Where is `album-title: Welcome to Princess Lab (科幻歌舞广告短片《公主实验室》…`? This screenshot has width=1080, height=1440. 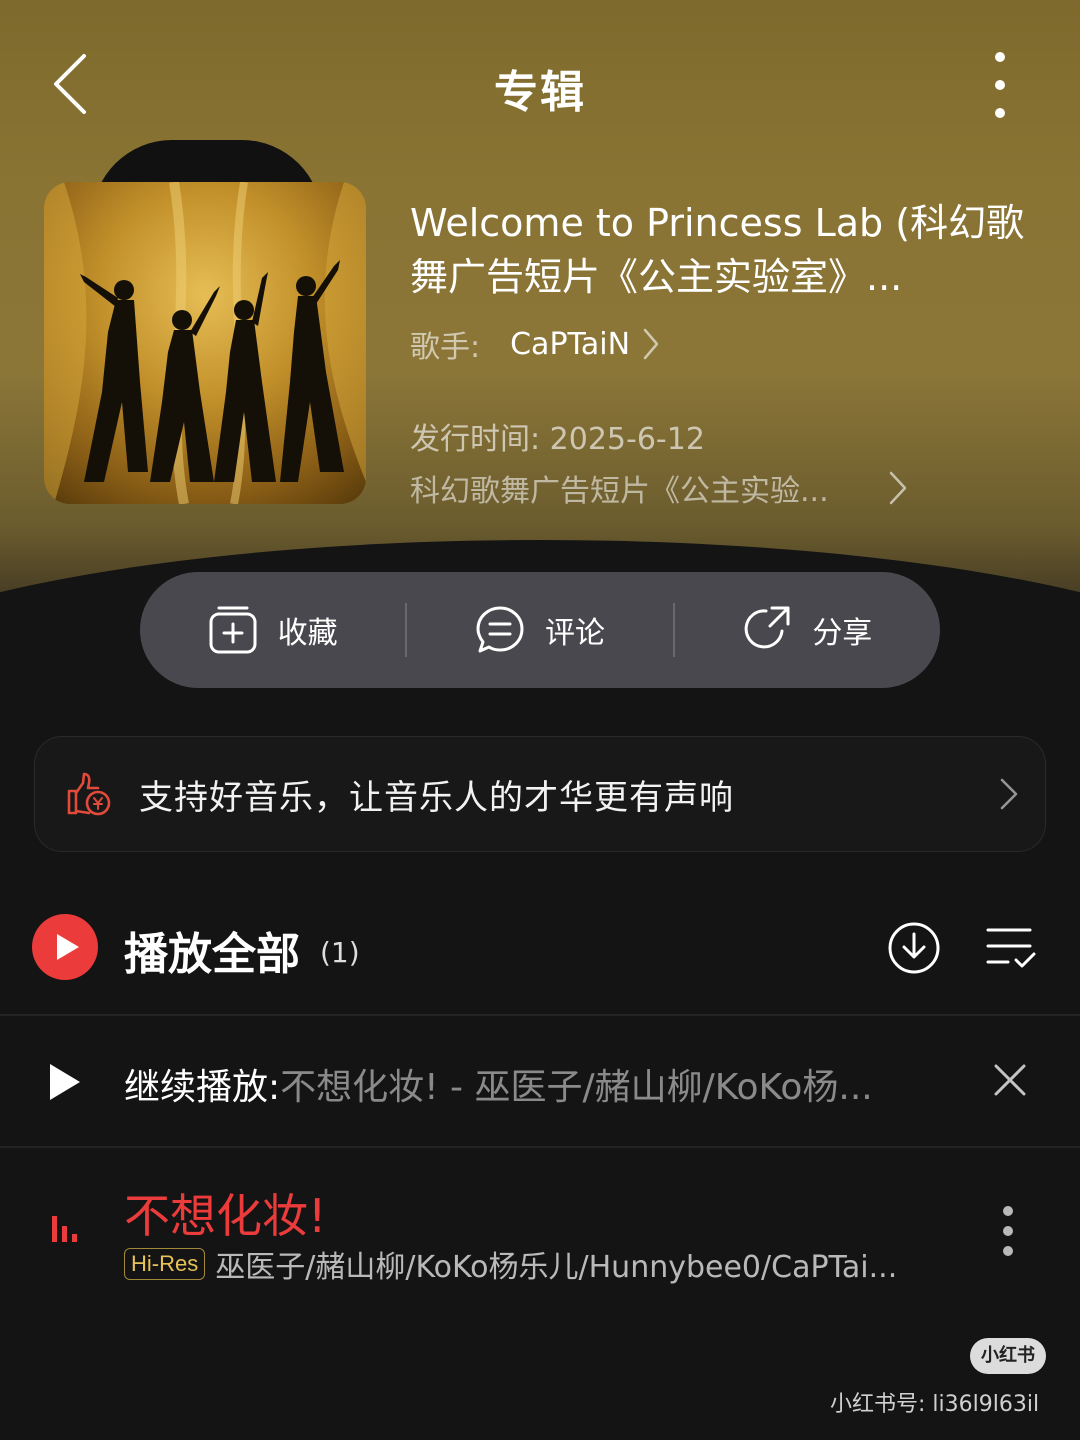
album-title: Welcome to Princess Lab (科幻歌舞广告短片《公主实验室》… is located at coordinates (717, 250).